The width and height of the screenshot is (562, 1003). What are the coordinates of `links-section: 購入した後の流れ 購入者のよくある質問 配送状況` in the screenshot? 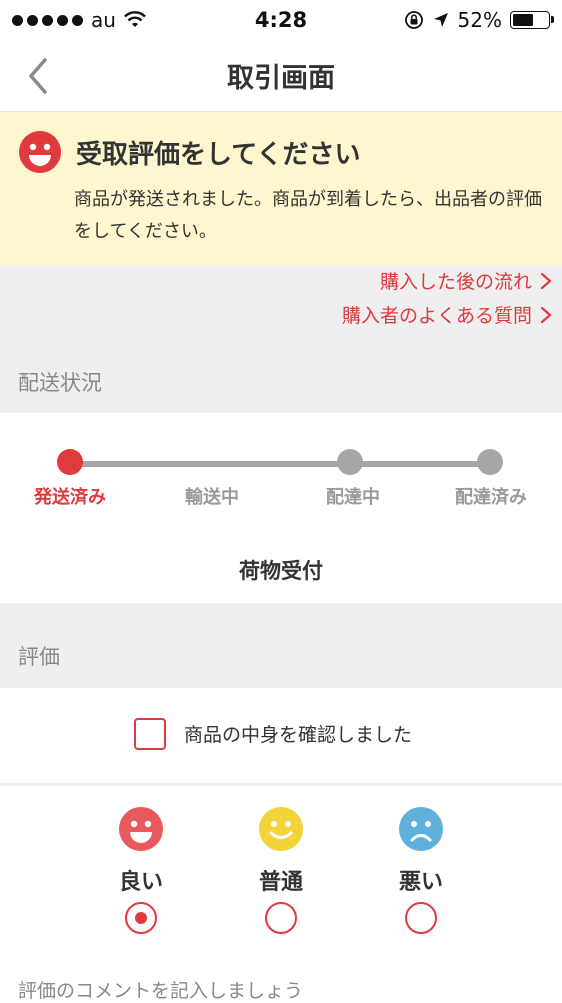 It's located at (281, 339).